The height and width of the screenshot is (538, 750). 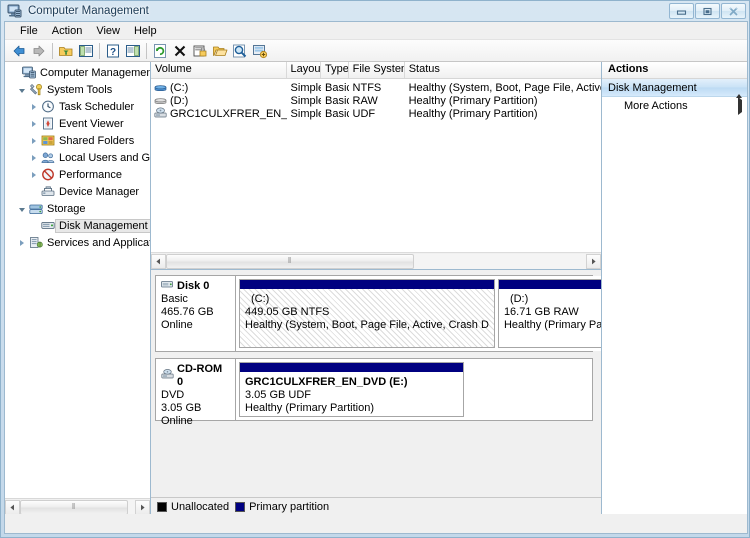 I want to click on toolbar-separator, so click(x=52, y=50).